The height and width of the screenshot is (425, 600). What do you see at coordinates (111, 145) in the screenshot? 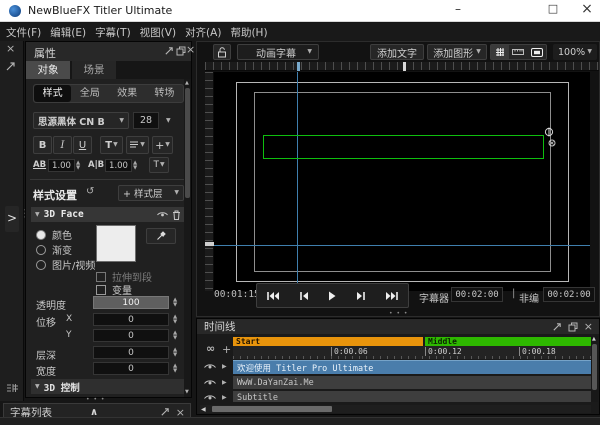
I see `text-case-button: T ▼` at bounding box center [111, 145].